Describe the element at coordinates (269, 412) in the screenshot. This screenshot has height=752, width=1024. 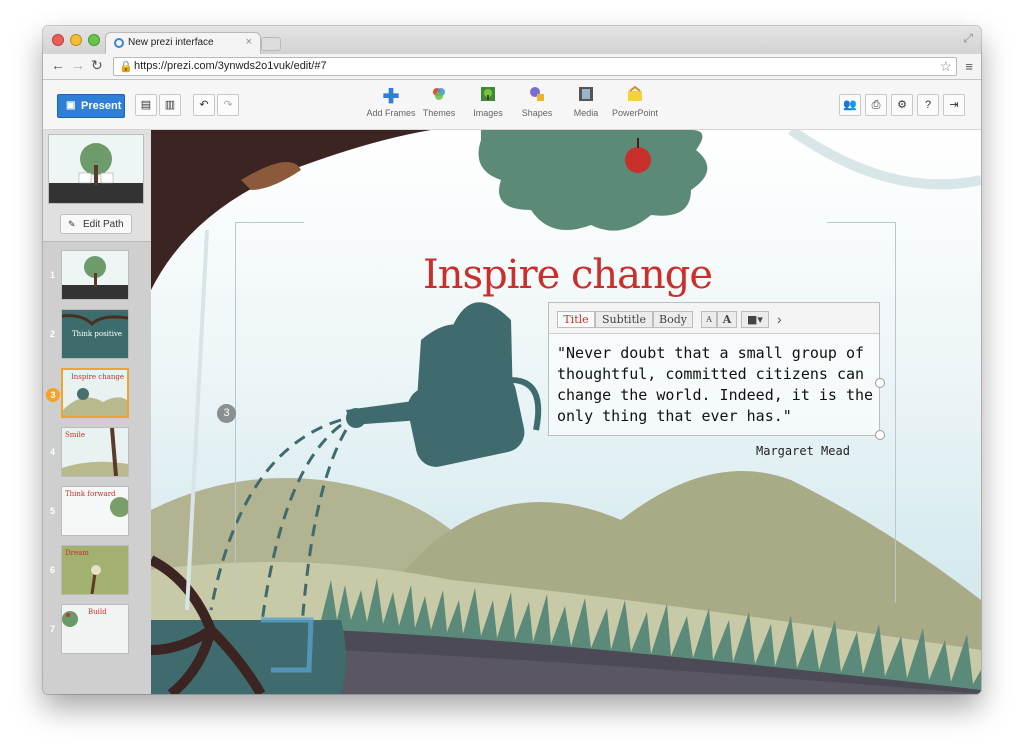
I see `frame-bracket-left` at that location.